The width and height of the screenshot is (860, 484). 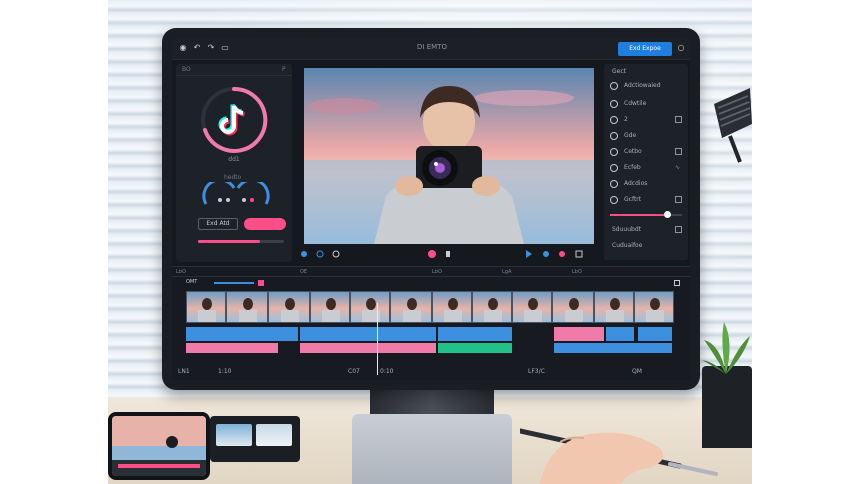 What do you see at coordinates (638, 215) in the screenshot?
I see `slider-fill` at bounding box center [638, 215].